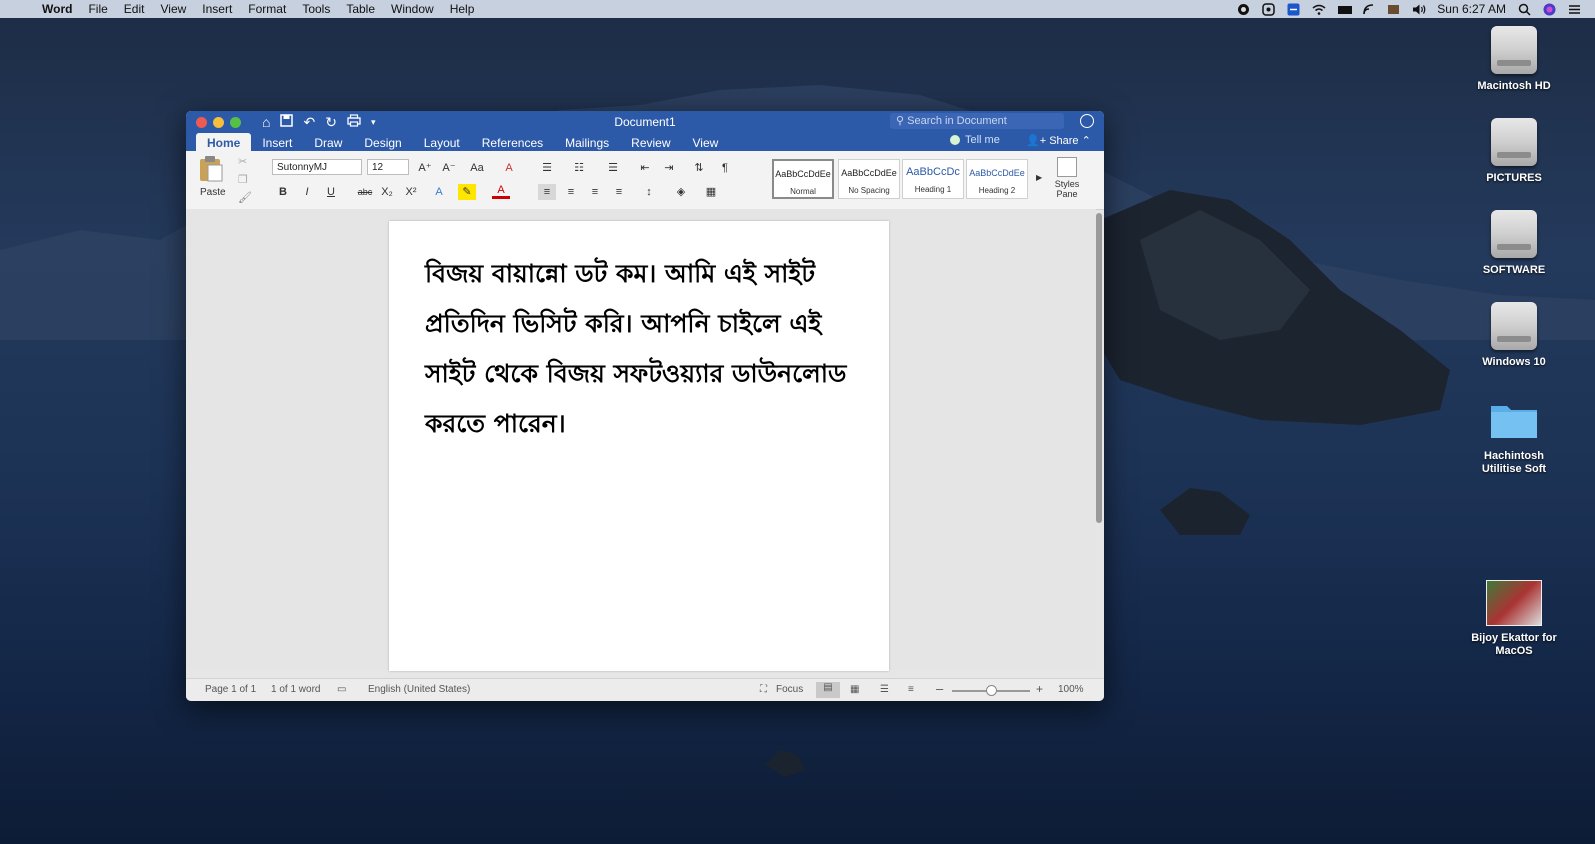 Image resolution: width=1595 pixels, height=844 pixels. Describe the element at coordinates (331, 192) in the screenshot. I see `underline-button: U` at that location.